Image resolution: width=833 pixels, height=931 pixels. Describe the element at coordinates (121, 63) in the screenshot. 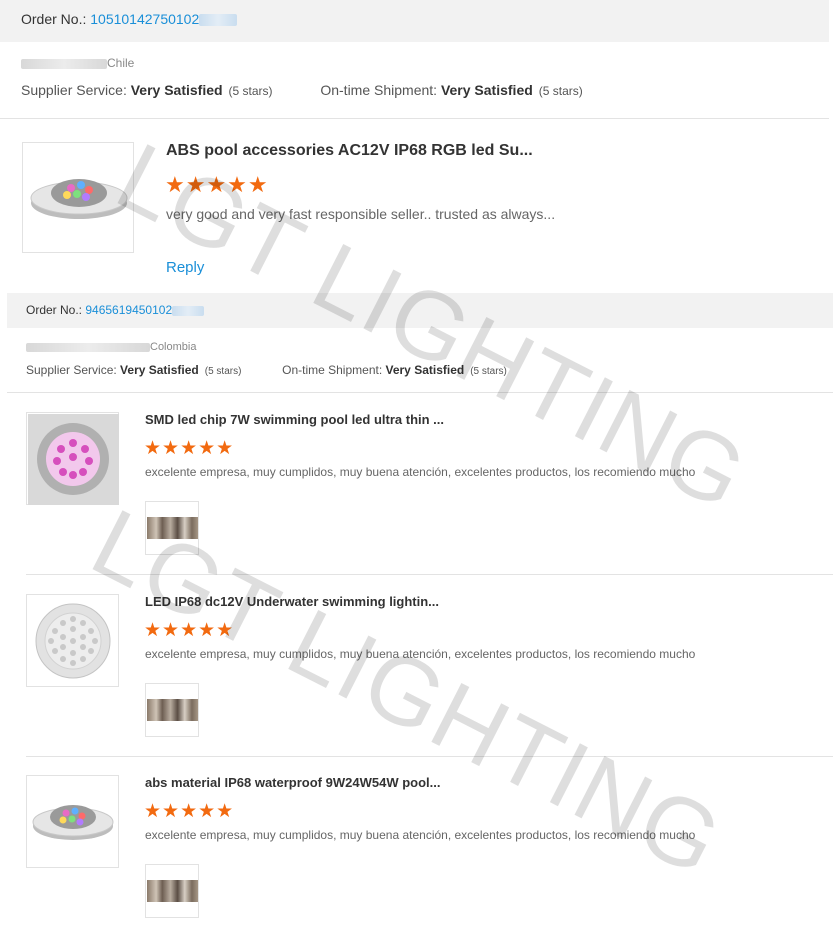

I see `buyer-country: Chile` at that location.